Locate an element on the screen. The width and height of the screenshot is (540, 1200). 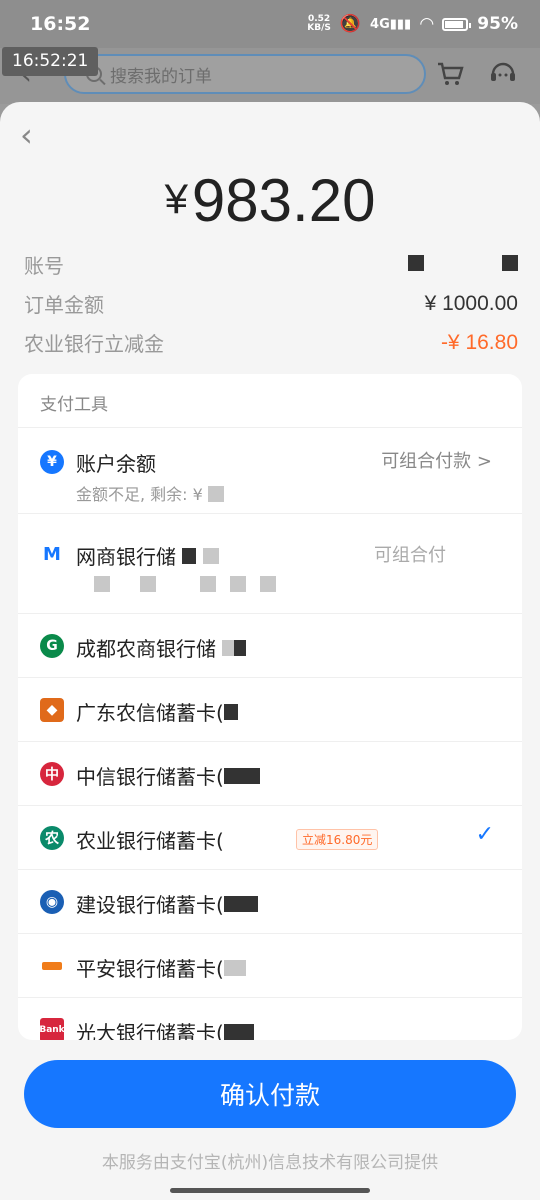
cart-icon is located at coordinates (451, 73).